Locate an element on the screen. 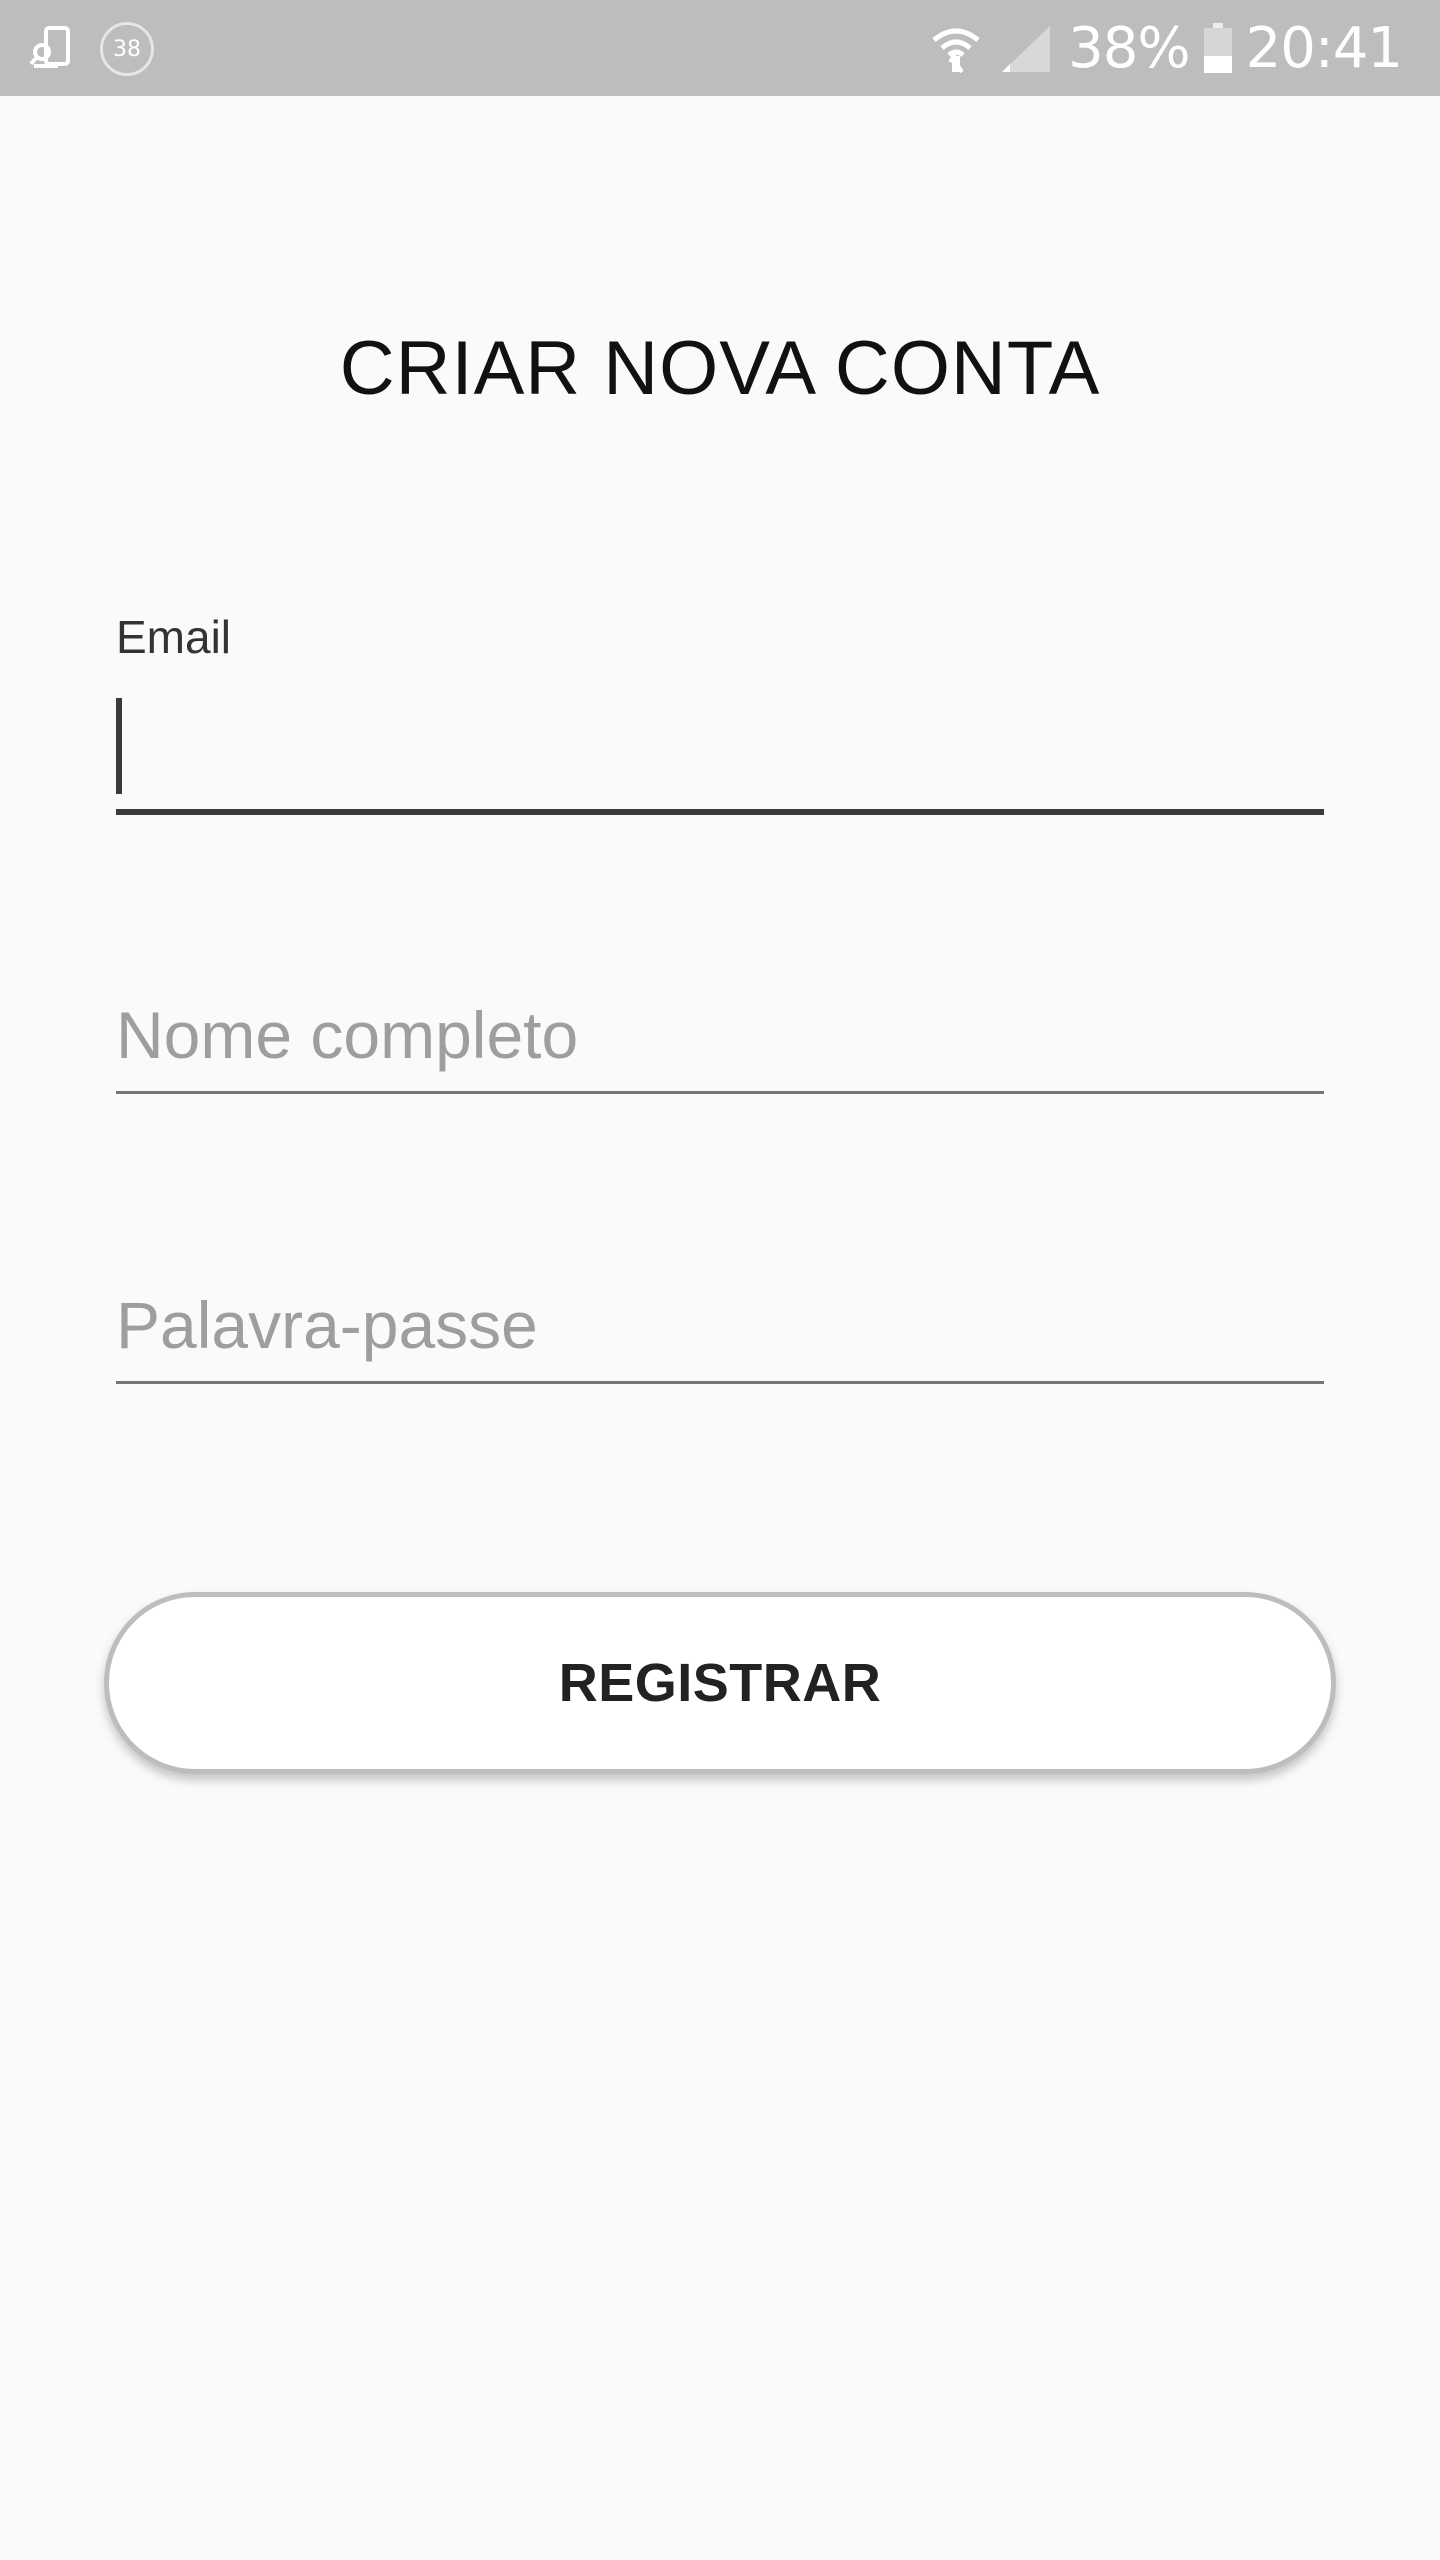 This screenshot has height=2560, width=1440. text-cursor is located at coordinates (119, 746).